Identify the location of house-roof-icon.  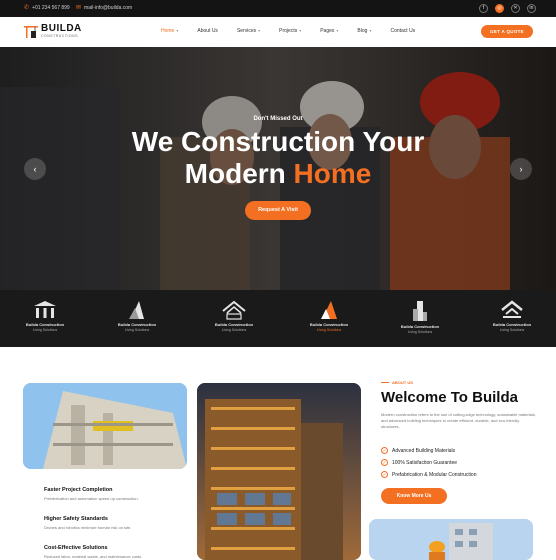
(234, 310).